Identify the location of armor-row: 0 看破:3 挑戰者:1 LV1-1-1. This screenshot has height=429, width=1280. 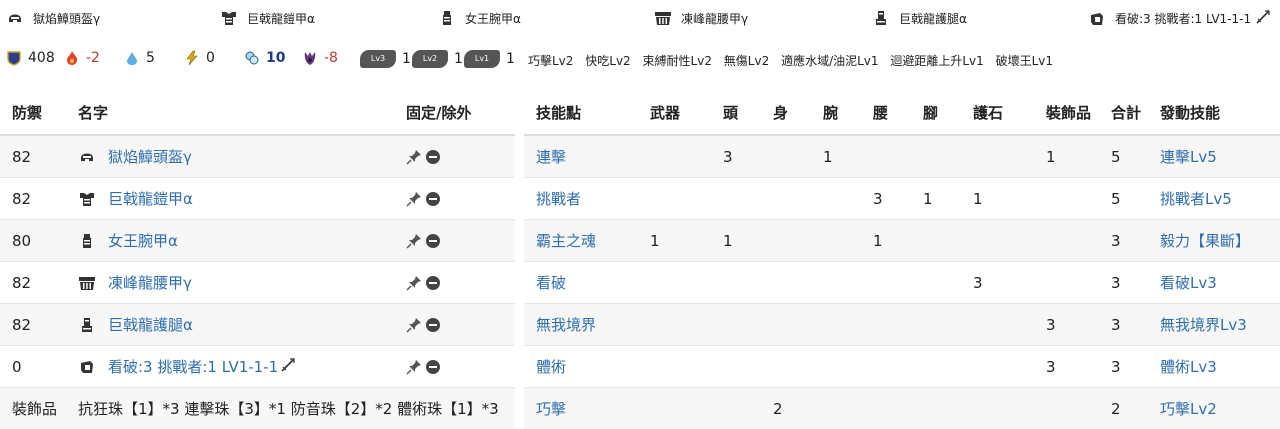
(257, 367).